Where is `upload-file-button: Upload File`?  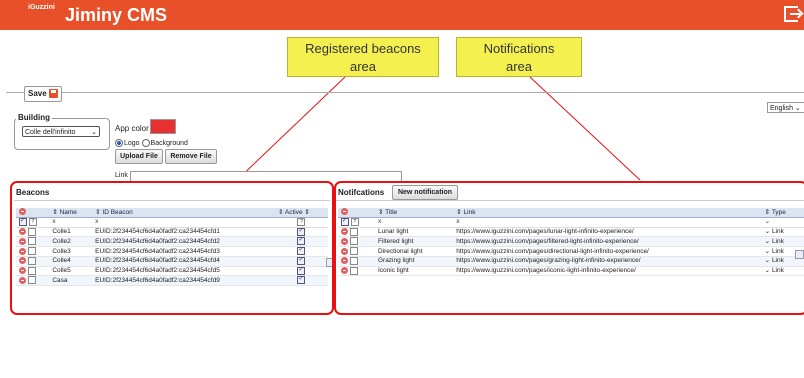 upload-file-button: Upload File is located at coordinates (139, 156).